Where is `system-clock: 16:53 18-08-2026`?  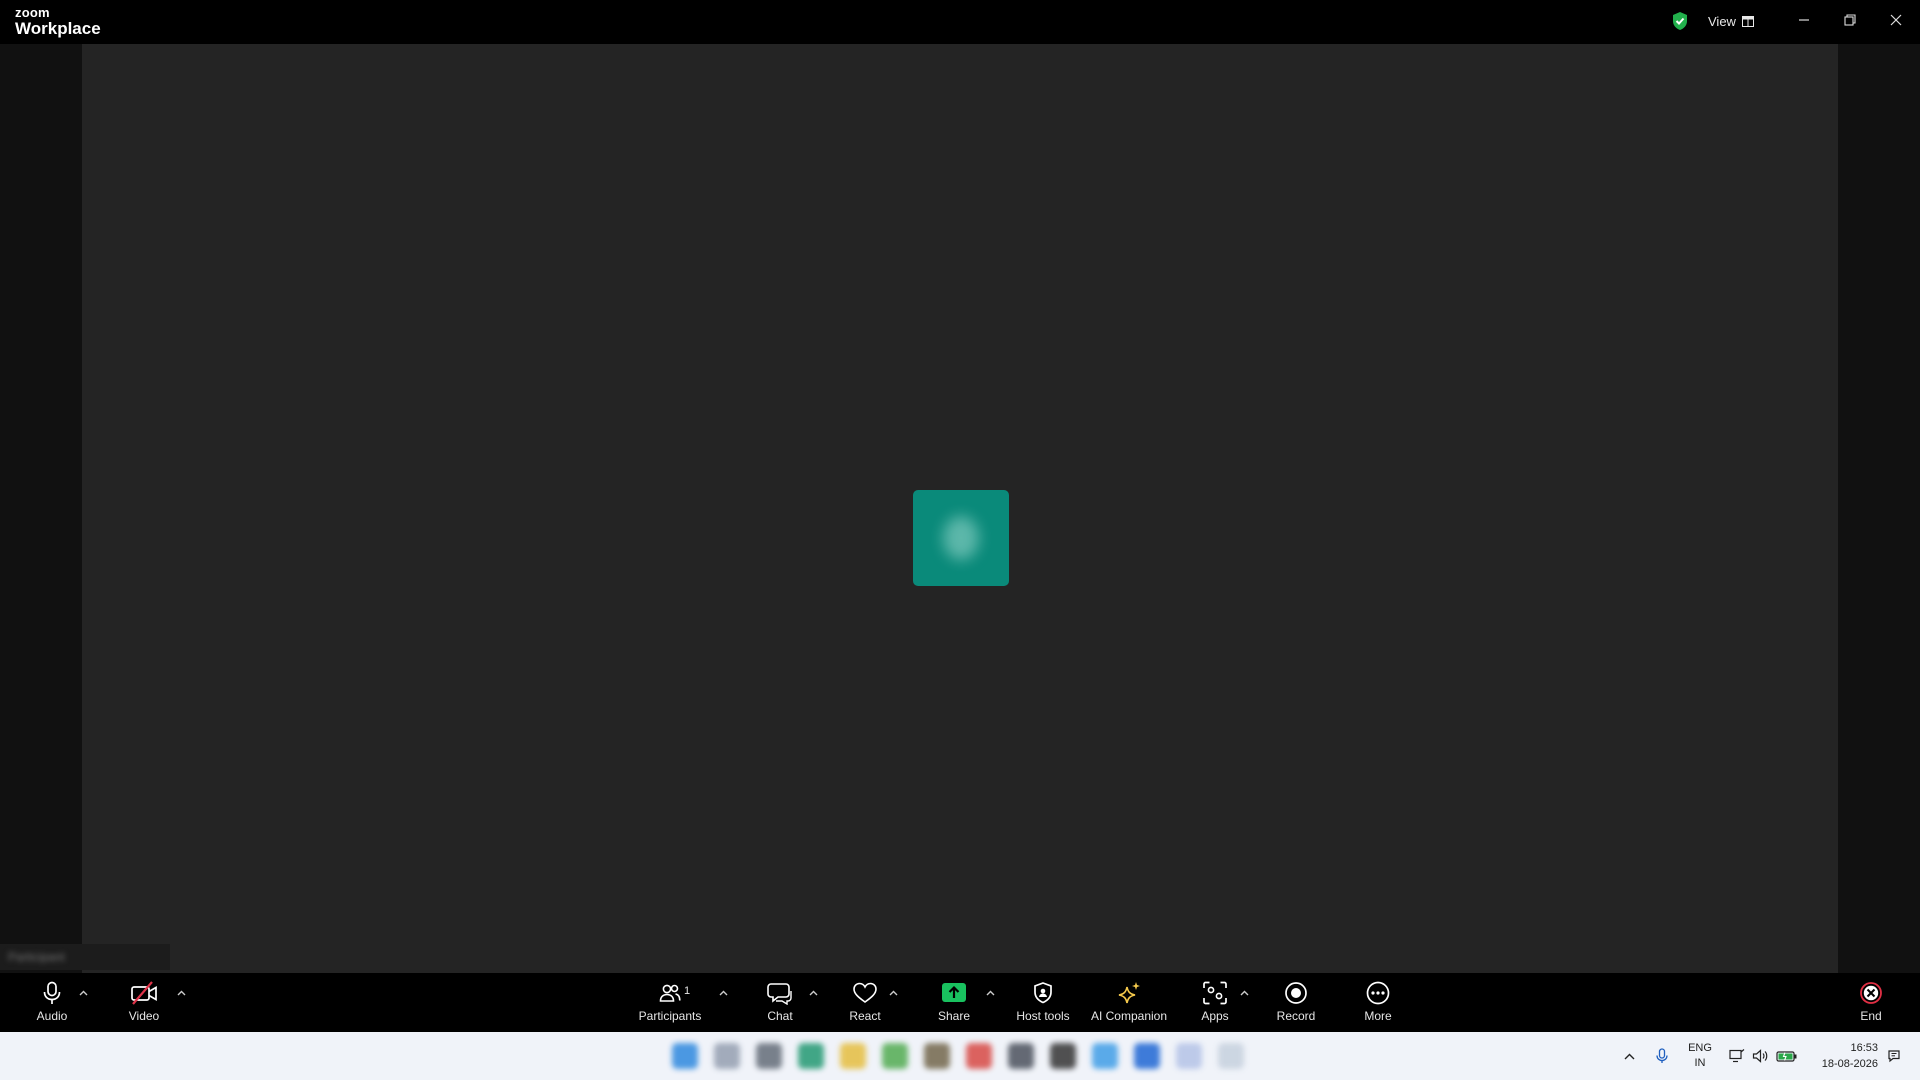 system-clock: 16:53 18-08-2026 is located at coordinates (1850, 1056).